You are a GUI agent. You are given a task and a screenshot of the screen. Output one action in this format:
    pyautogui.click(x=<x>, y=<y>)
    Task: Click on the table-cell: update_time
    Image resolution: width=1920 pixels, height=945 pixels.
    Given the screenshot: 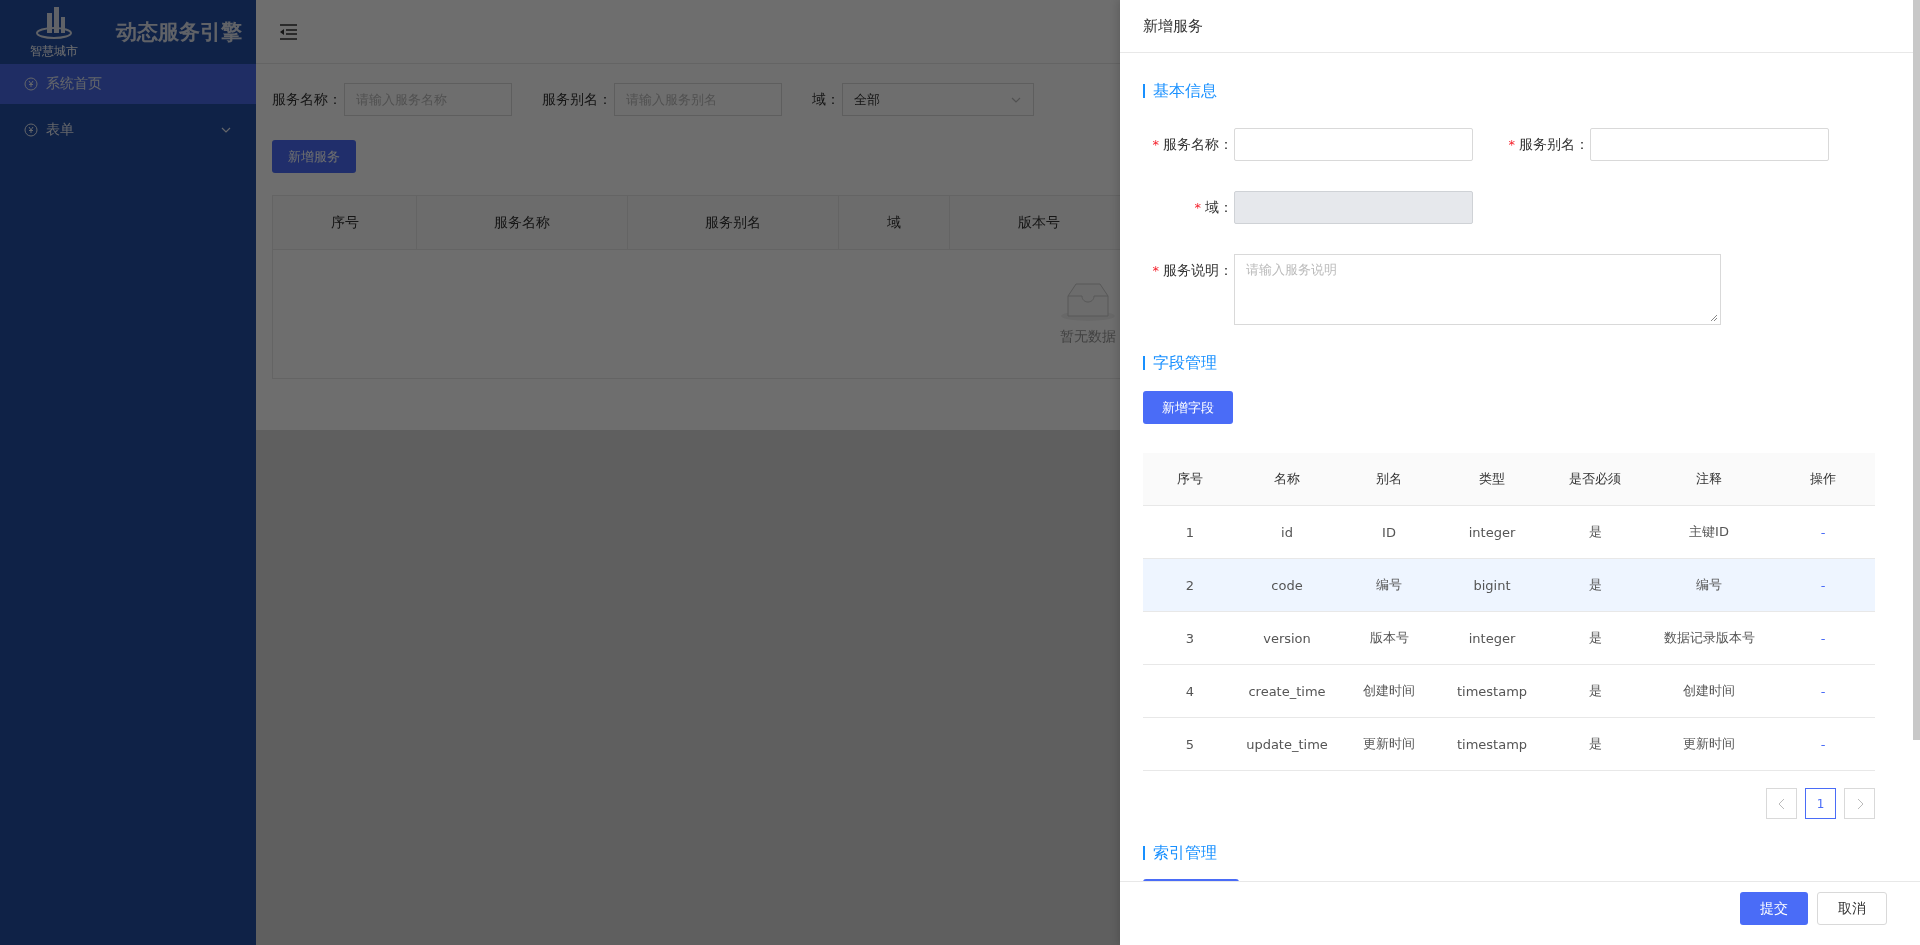 What is the action you would take?
    pyautogui.click(x=1287, y=744)
    